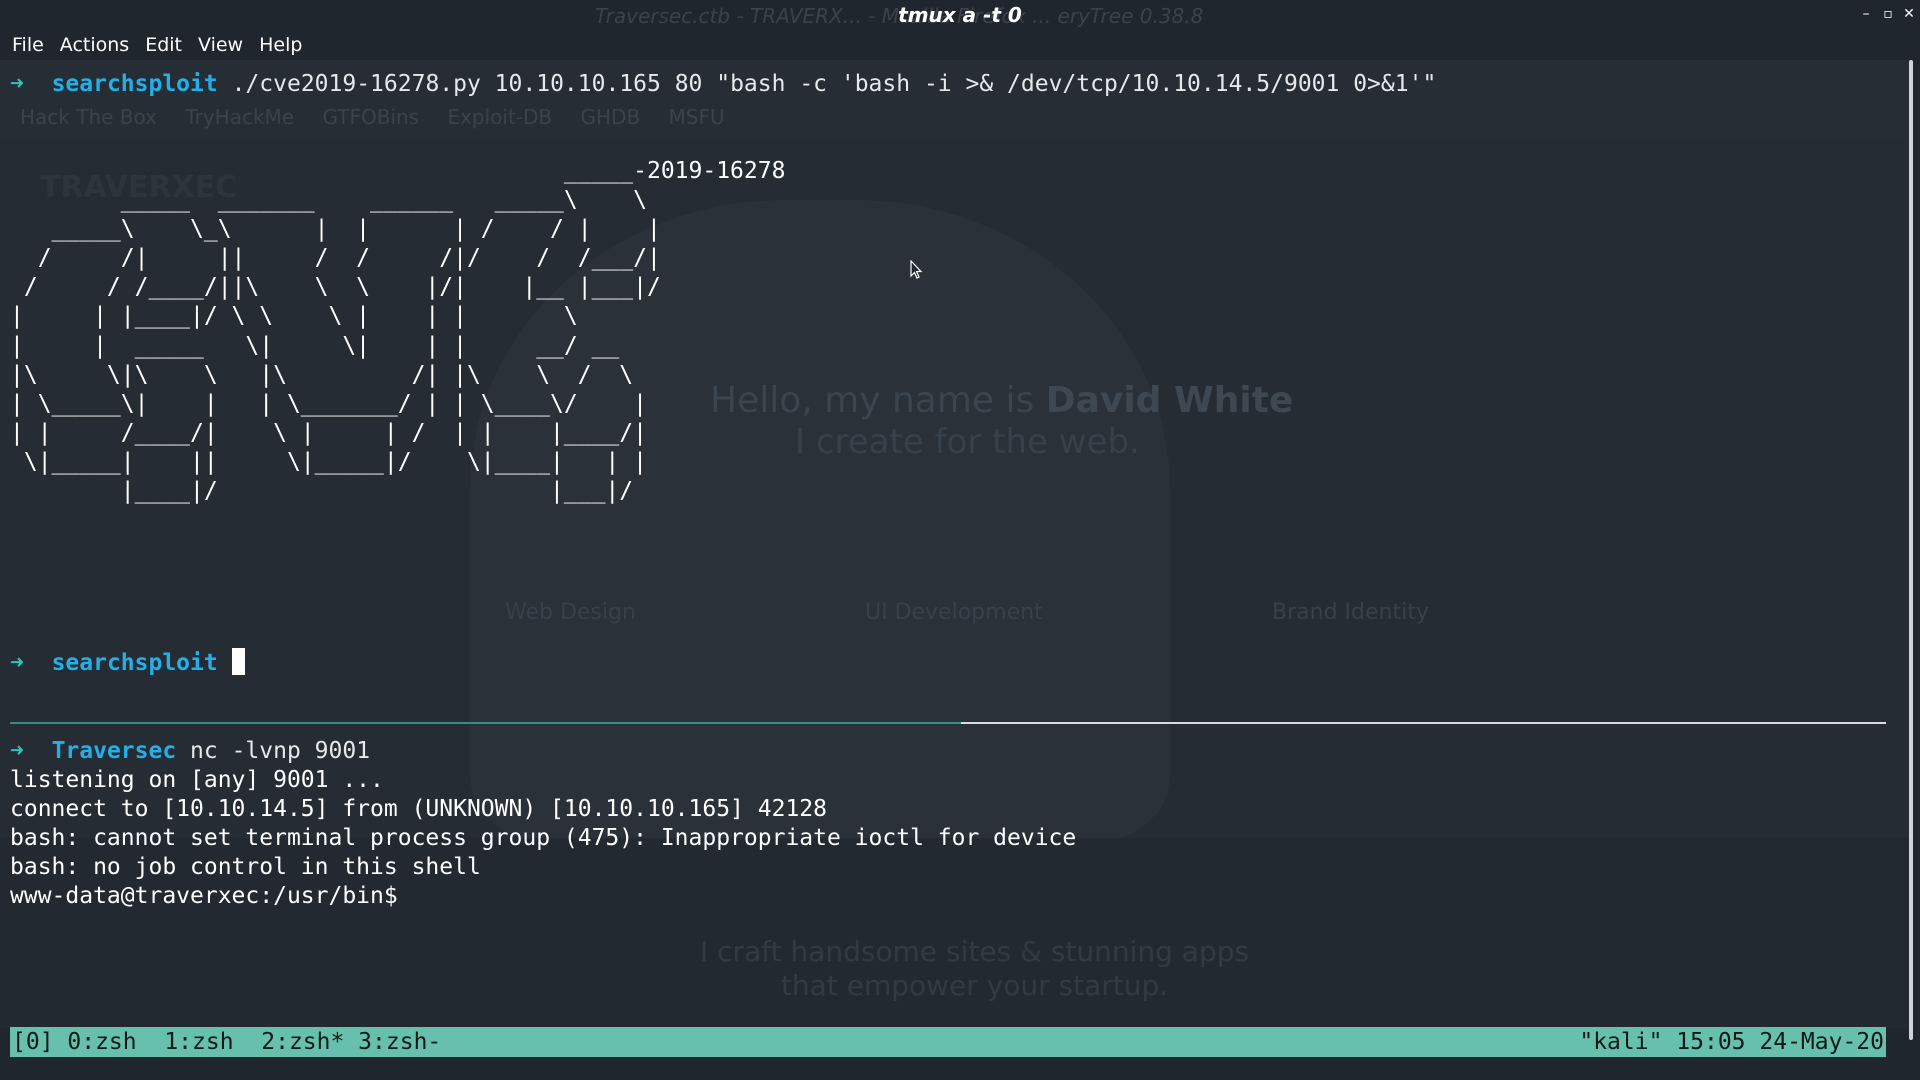  What do you see at coordinates (220, 46) in the screenshot?
I see `menu-view: View` at bounding box center [220, 46].